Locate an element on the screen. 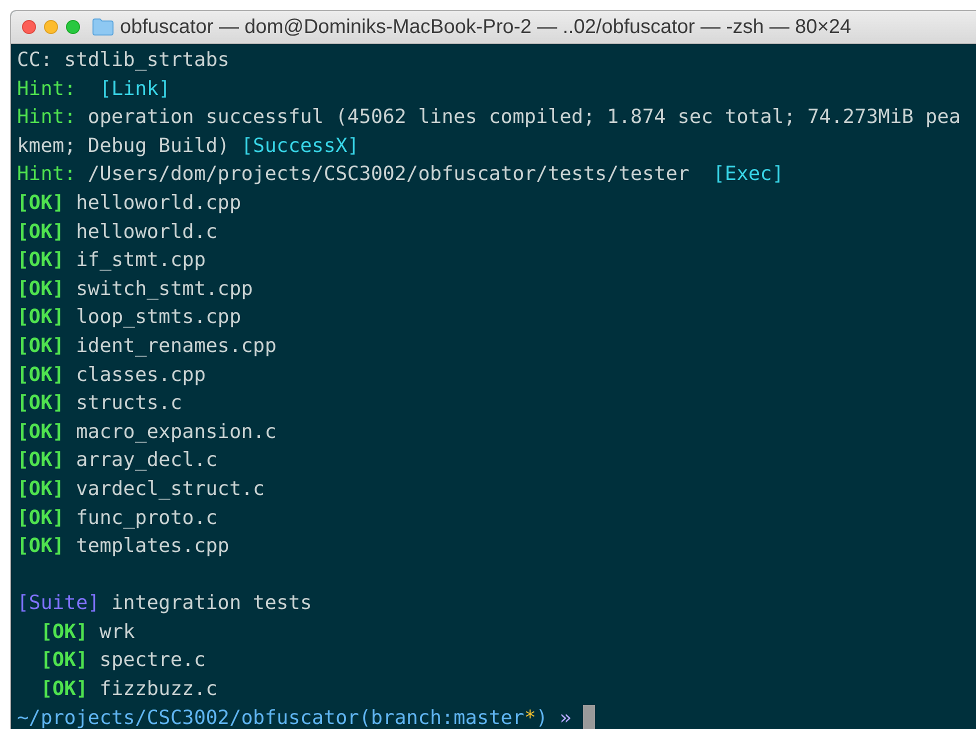 The height and width of the screenshot is (729, 976). output-line: [OK] vardecl_struct.c is located at coordinates (141, 489).